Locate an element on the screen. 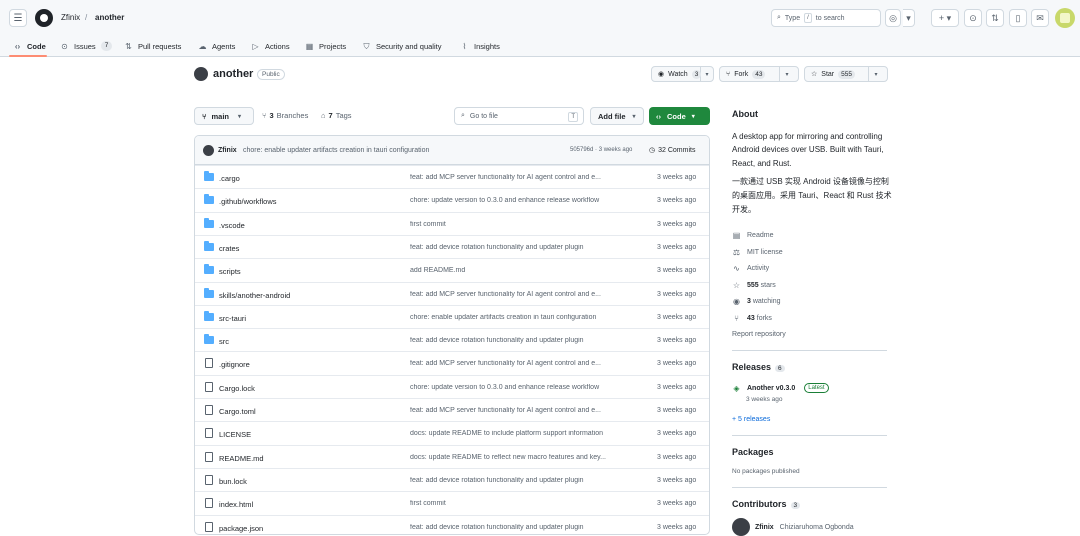 This screenshot has height=536, width=1080. star-main: ☆ Star 555 is located at coordinates (837, 74).